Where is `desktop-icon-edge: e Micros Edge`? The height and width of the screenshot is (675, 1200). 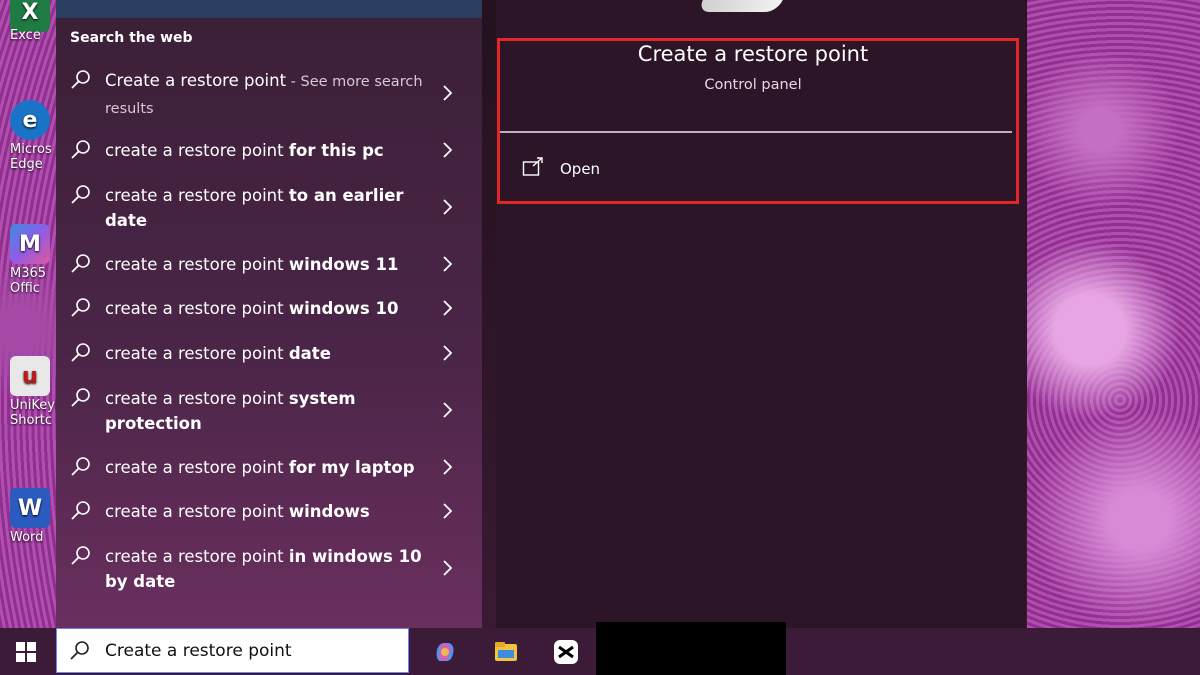
desktop-icon-edge: e Micros Edge is located at coordinates (35, 136).